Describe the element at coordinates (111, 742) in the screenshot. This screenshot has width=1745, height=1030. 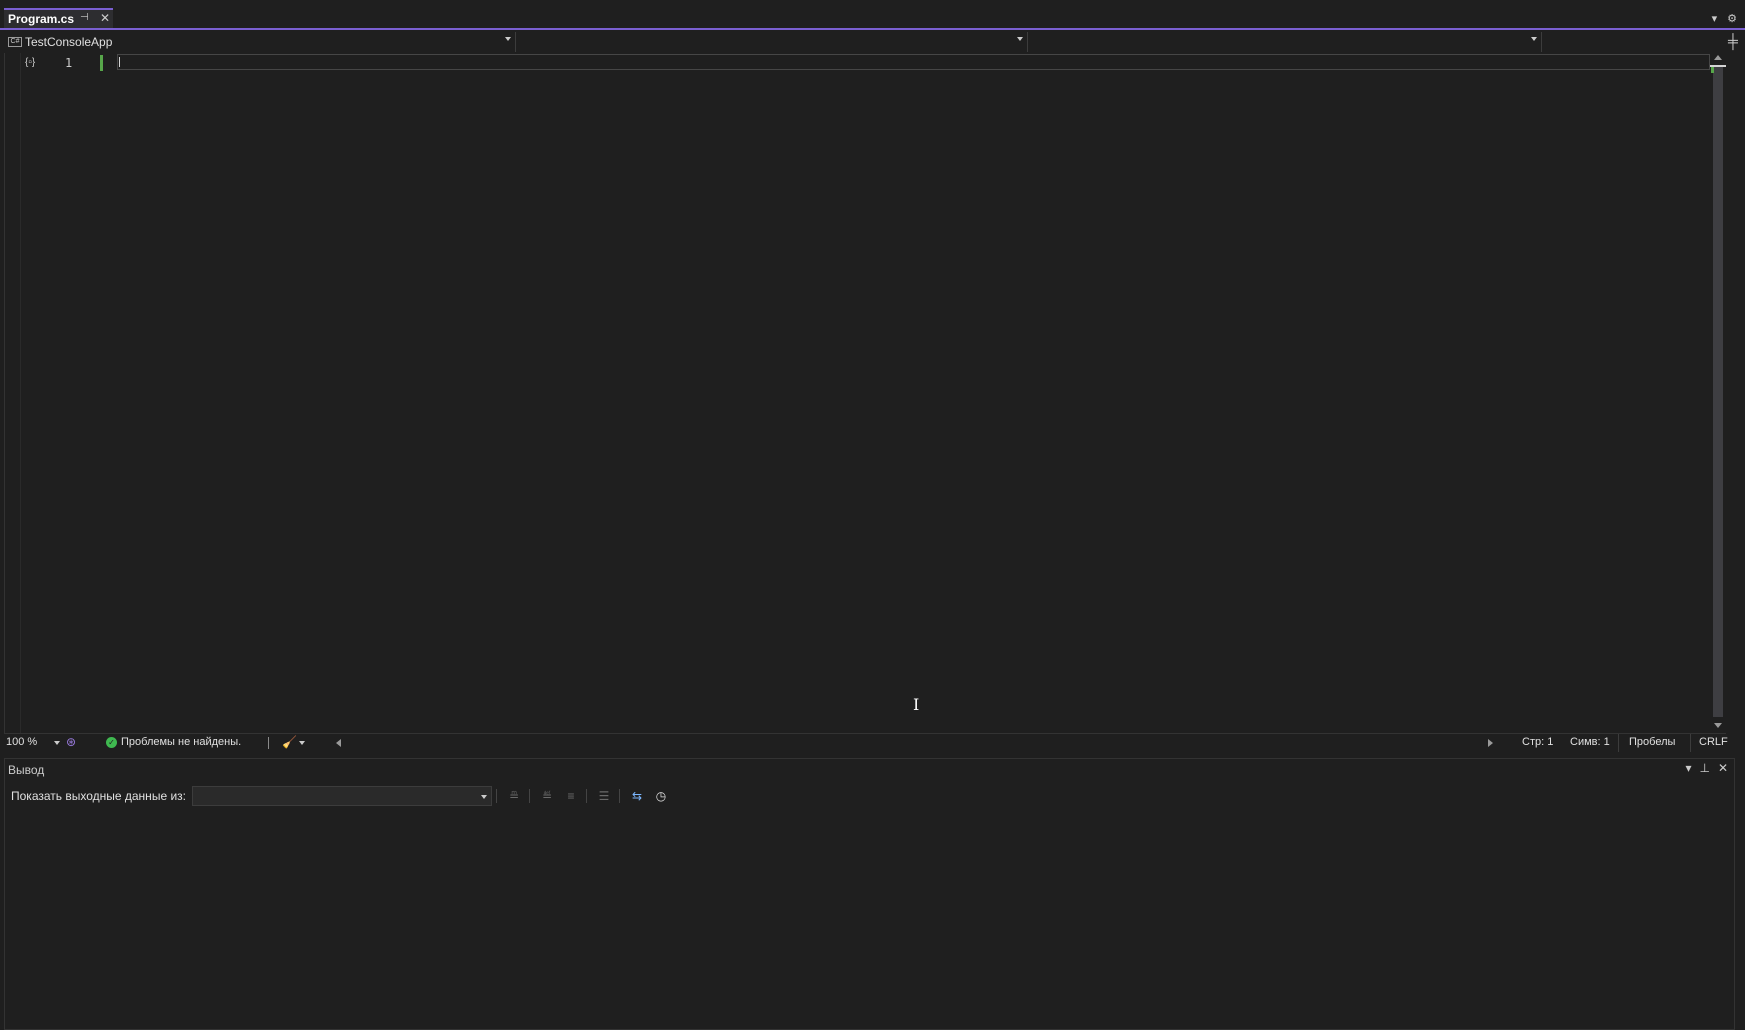
I see `check-circle-icon: ✓` at that location.